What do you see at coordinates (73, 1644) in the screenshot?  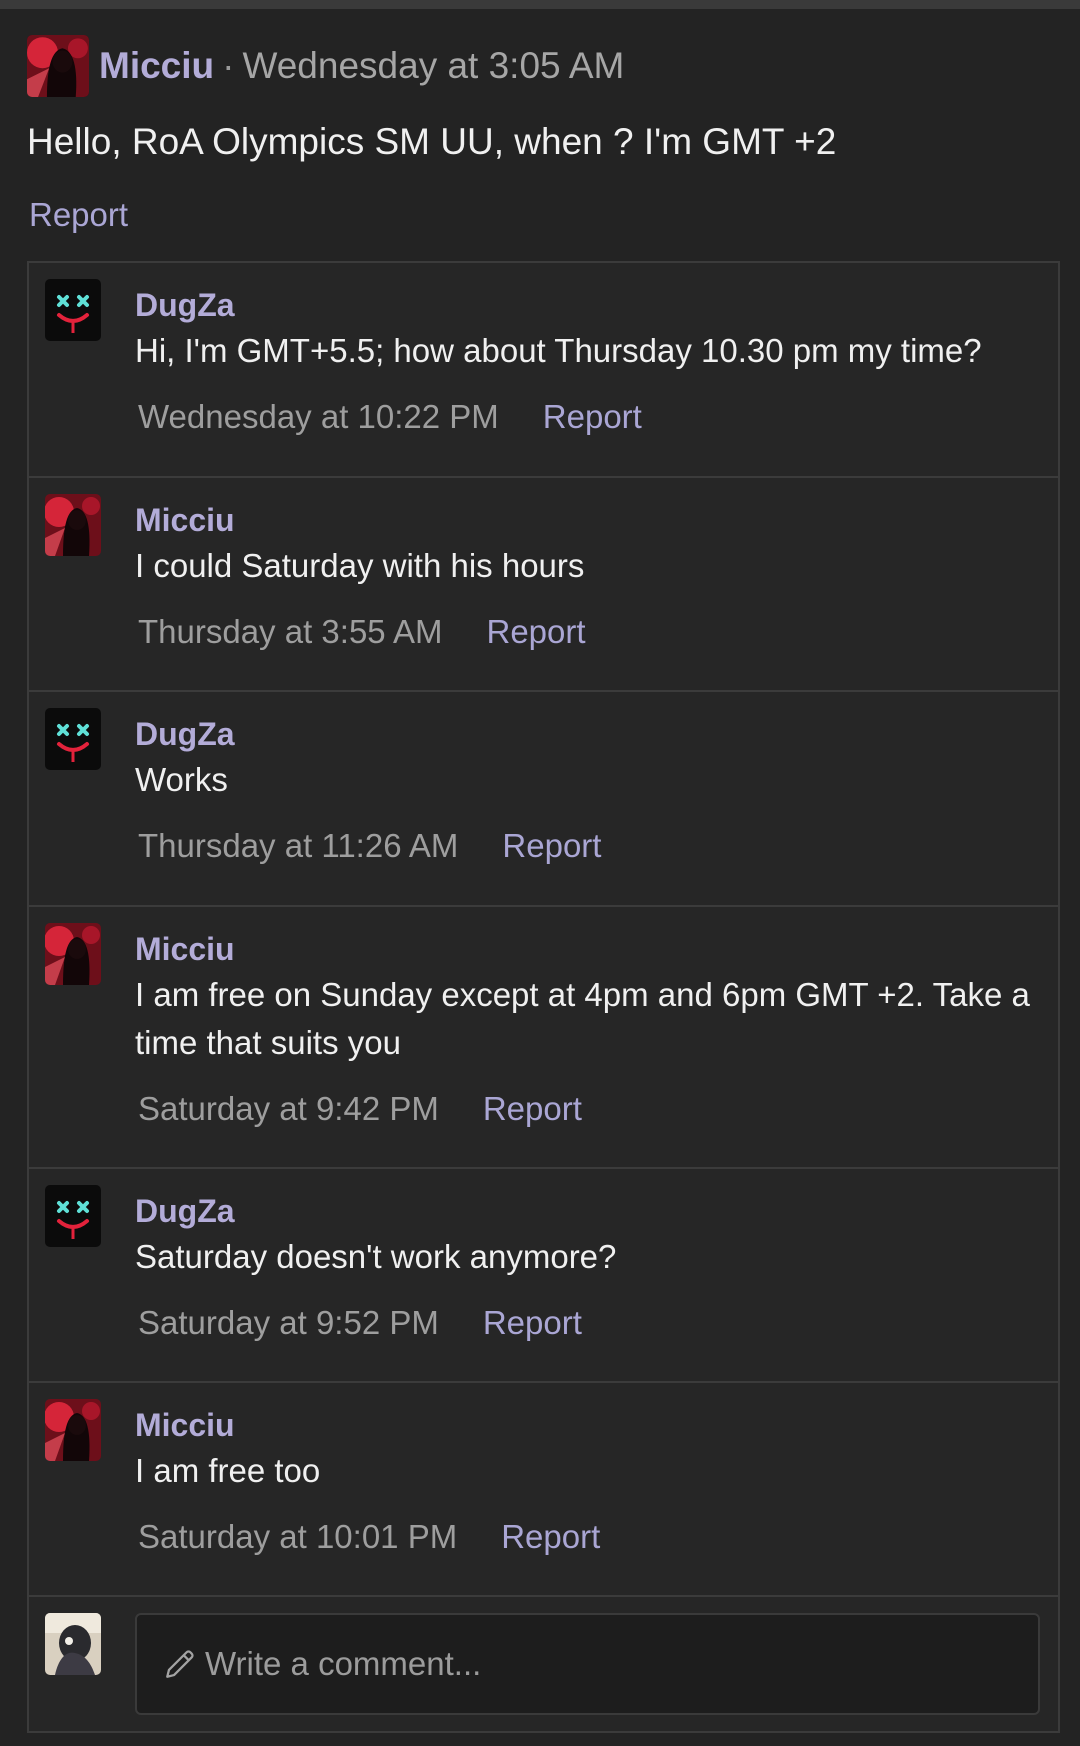 I see `current-user-avatar` at bounding box center [73, 1644].